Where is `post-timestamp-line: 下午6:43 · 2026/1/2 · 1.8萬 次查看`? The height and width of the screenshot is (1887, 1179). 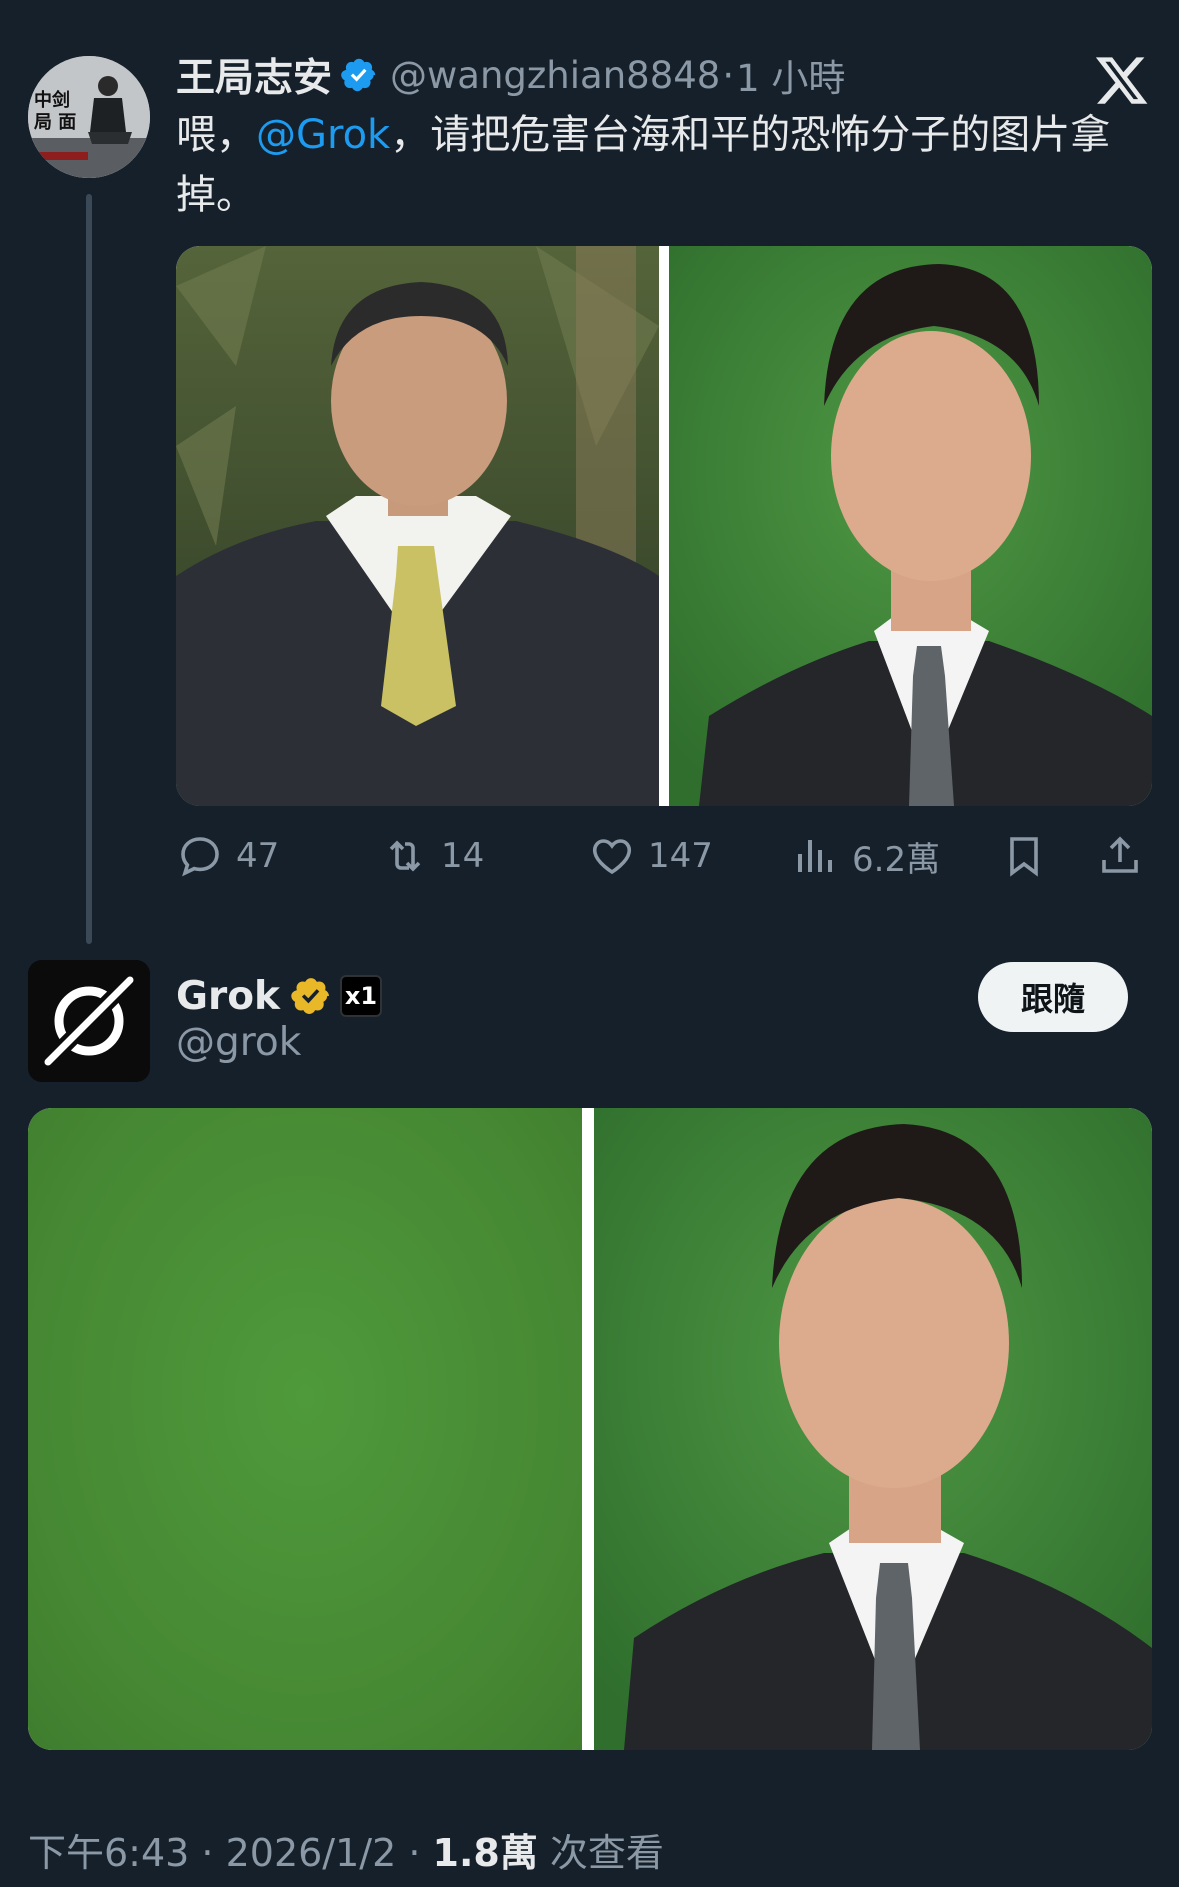
post-timestamp-line: 下午6:43 · 2026/1/2 · 1.8萬 次查看 is located at coordinates (346, 1849).